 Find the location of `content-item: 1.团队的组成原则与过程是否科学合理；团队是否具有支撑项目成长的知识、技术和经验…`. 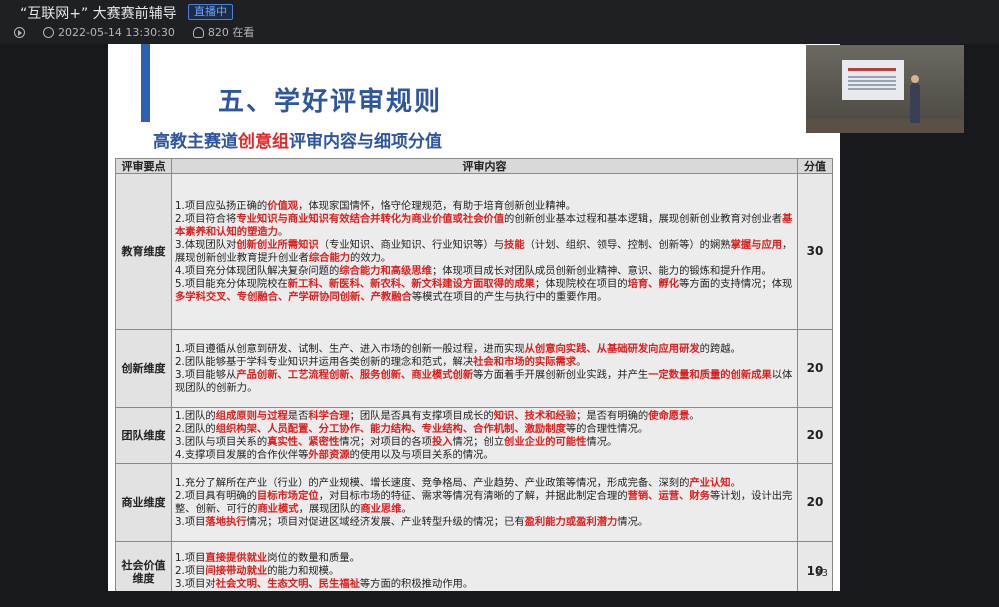

content-item: 1.团队的组成原则与过程是否科学合理；团队是否具有支撑项目成长的知识、技术和经验… is located at coordinates (484, 416).